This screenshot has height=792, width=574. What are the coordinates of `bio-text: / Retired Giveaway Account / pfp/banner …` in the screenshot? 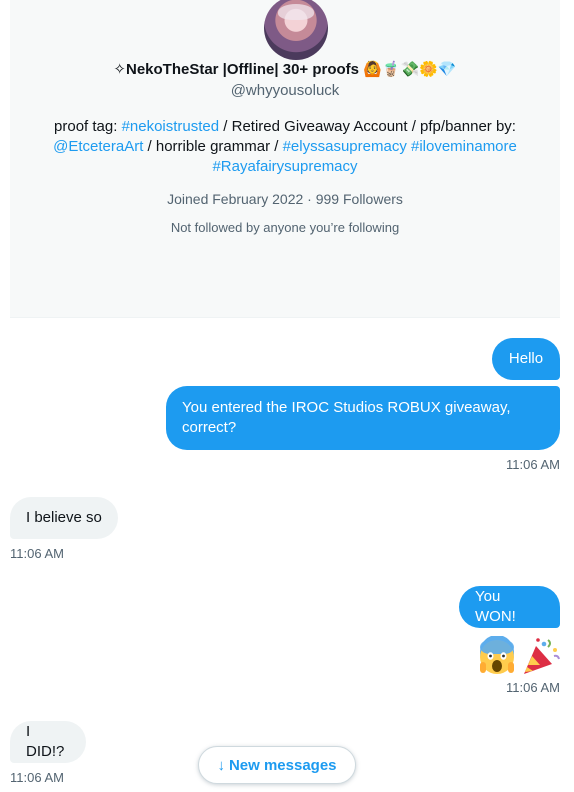 It's located at (367, 126).